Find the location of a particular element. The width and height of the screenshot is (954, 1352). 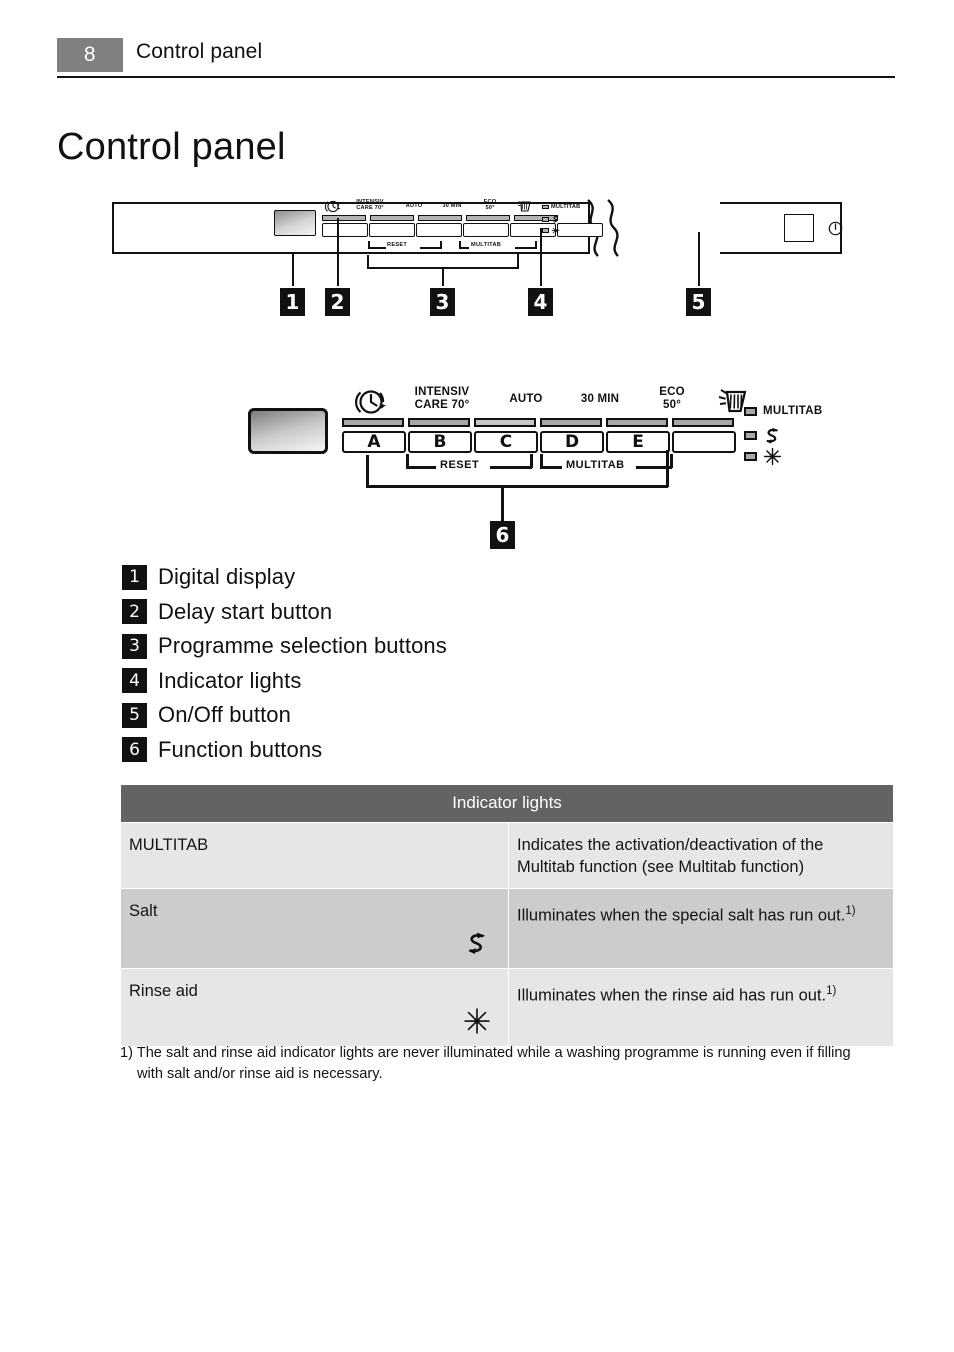

list-item: 4 Indicator lights is located at coordinates (372, 681).